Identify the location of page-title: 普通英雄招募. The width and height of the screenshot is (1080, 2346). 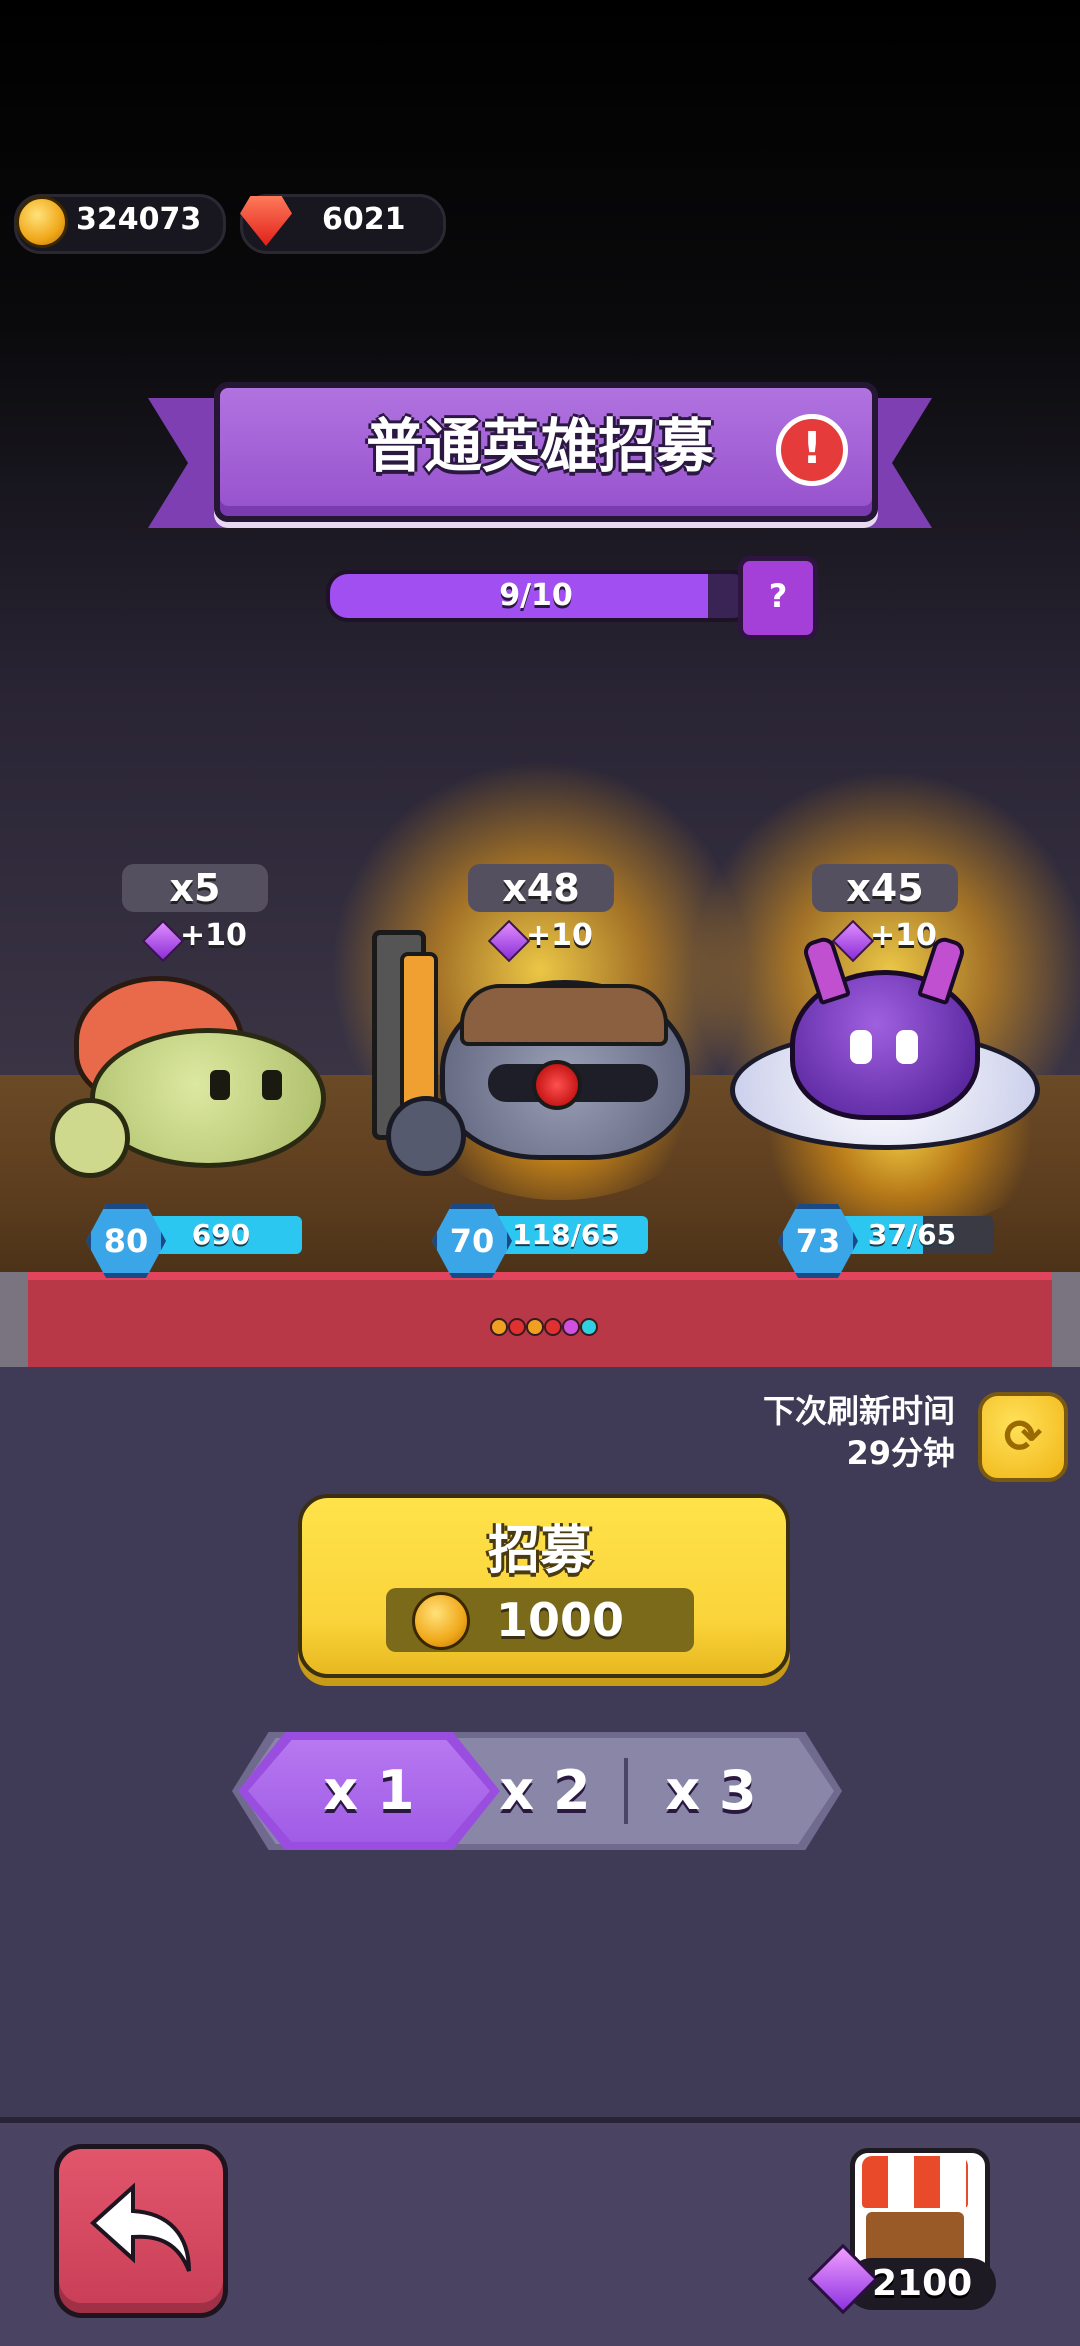
(539, 446).